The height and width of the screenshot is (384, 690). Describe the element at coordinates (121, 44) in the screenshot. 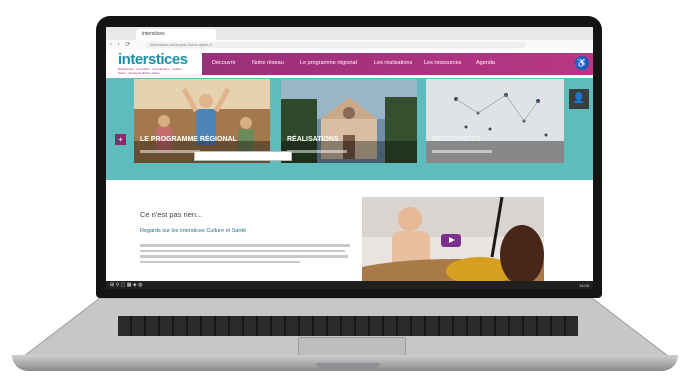

I see `browser-nav-icons: ‹ › ⟳` at that location.